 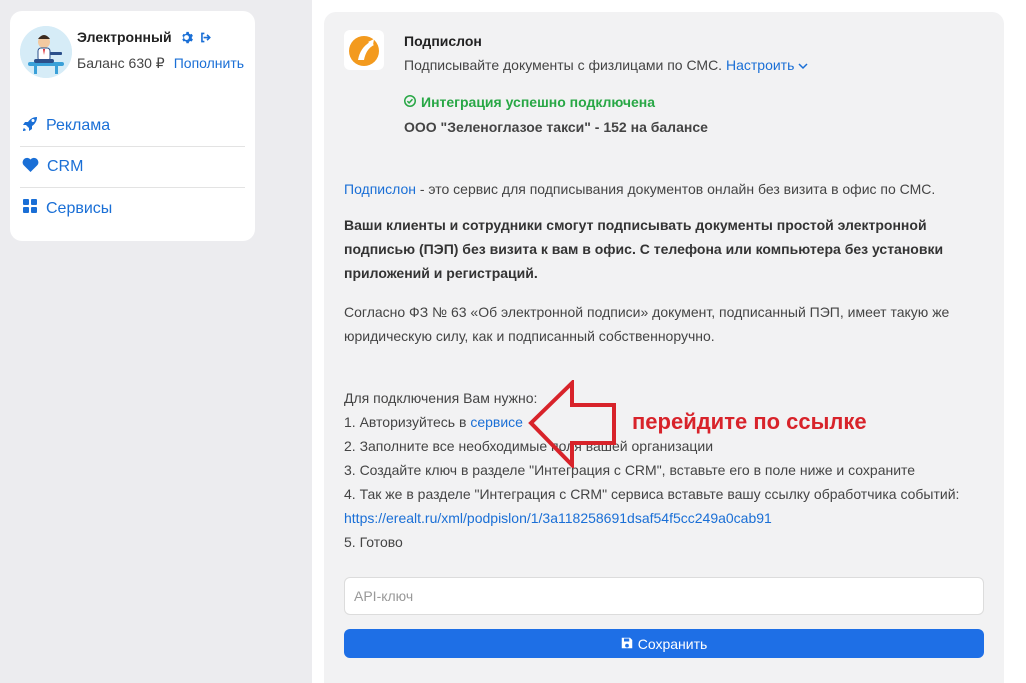 What do you see at coordinates (373, 542) in the screenshot?
I see `step-5: 5. Готово` at bounding box center [373, 542].